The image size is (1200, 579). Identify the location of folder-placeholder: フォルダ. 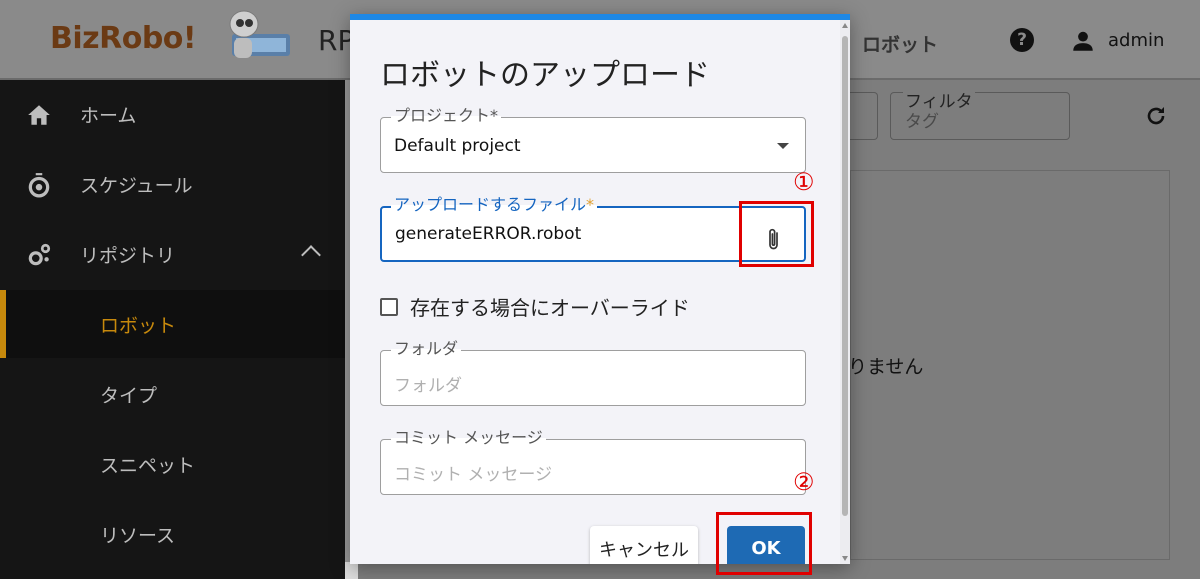
(428, 386).